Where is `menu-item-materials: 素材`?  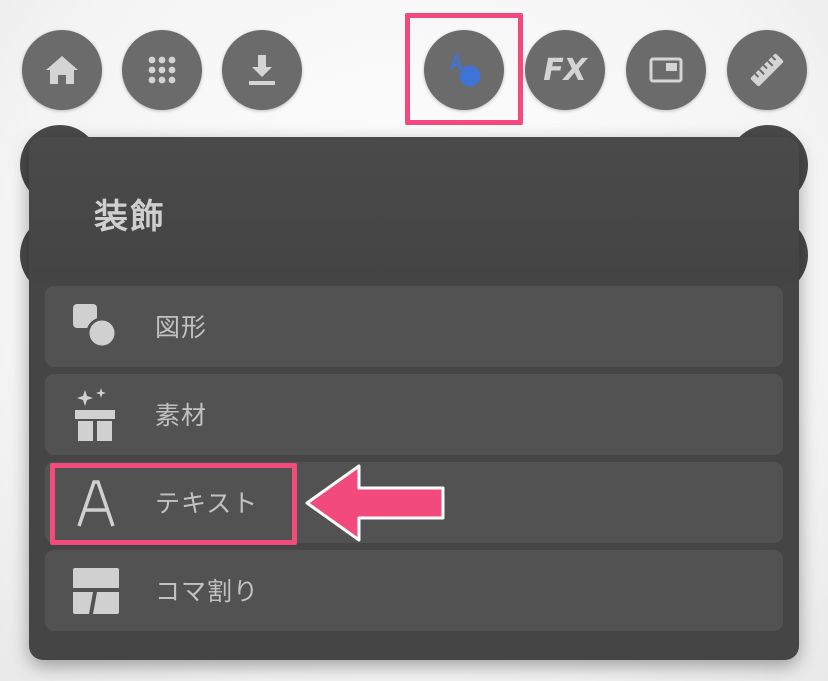 menu-item-materials: 素材 is located at coordinates (414, 414).